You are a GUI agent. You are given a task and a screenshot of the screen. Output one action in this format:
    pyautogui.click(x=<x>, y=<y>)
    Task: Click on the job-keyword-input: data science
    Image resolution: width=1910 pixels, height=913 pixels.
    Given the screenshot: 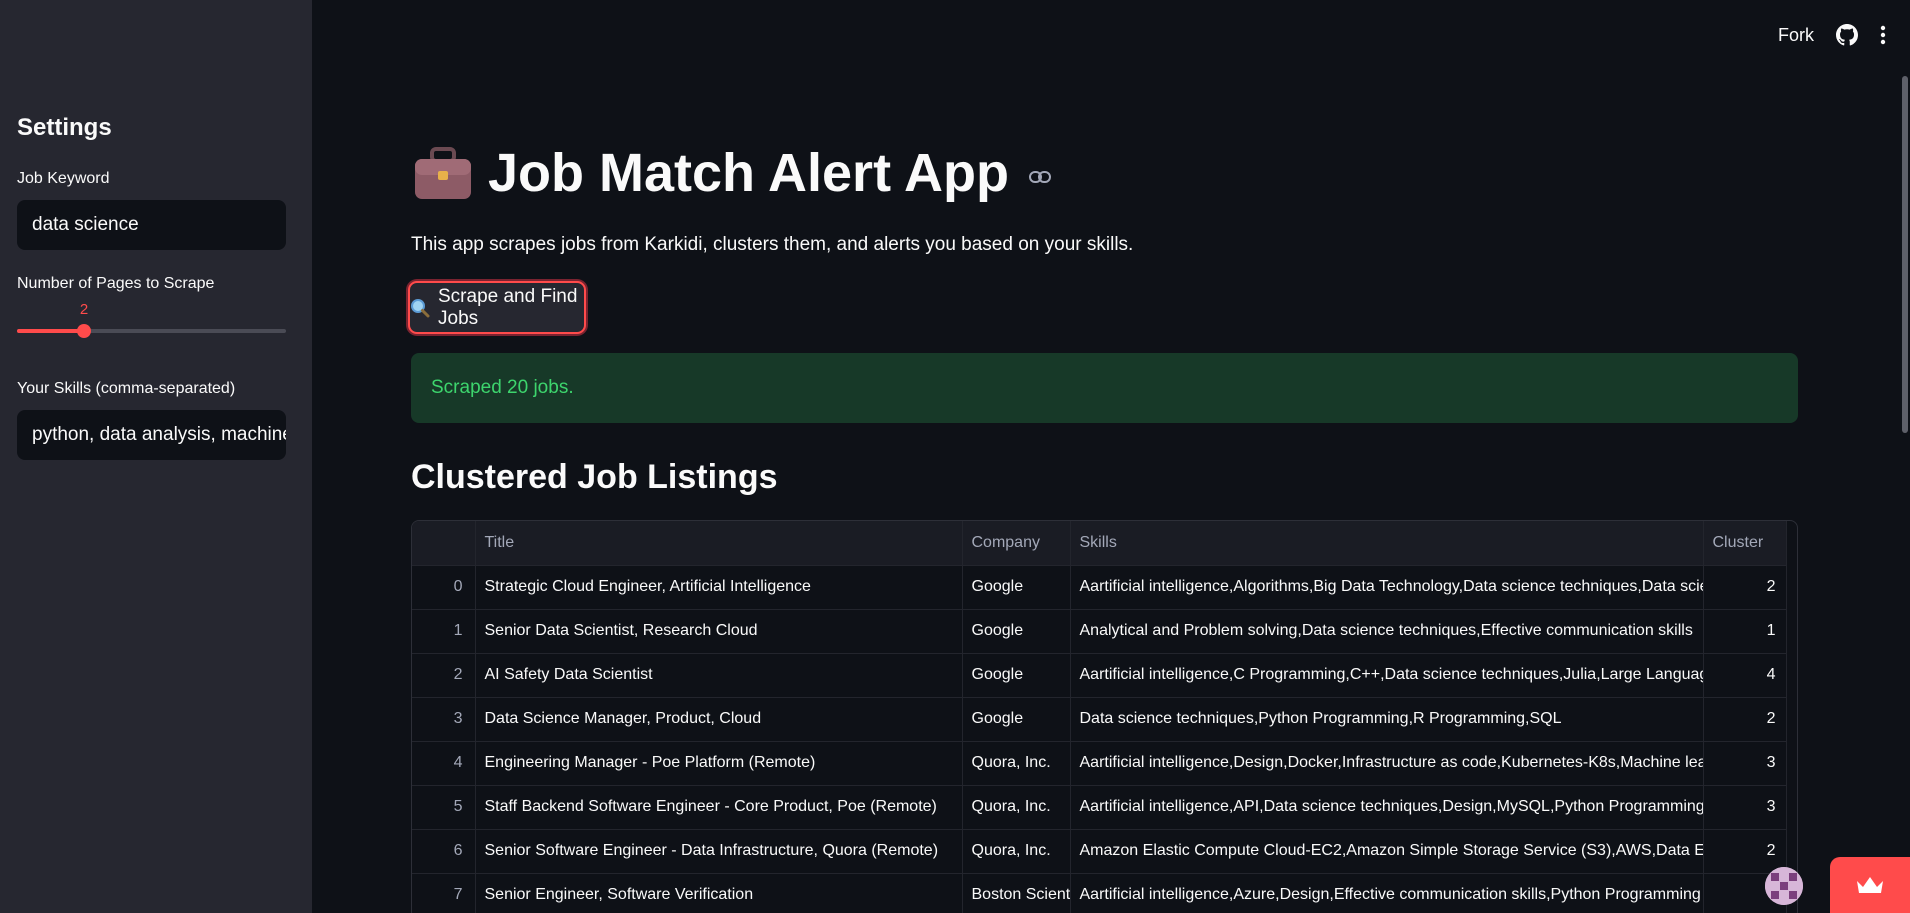 What is the action you would take?
    pyautogui.click(x=151, y=225)
    